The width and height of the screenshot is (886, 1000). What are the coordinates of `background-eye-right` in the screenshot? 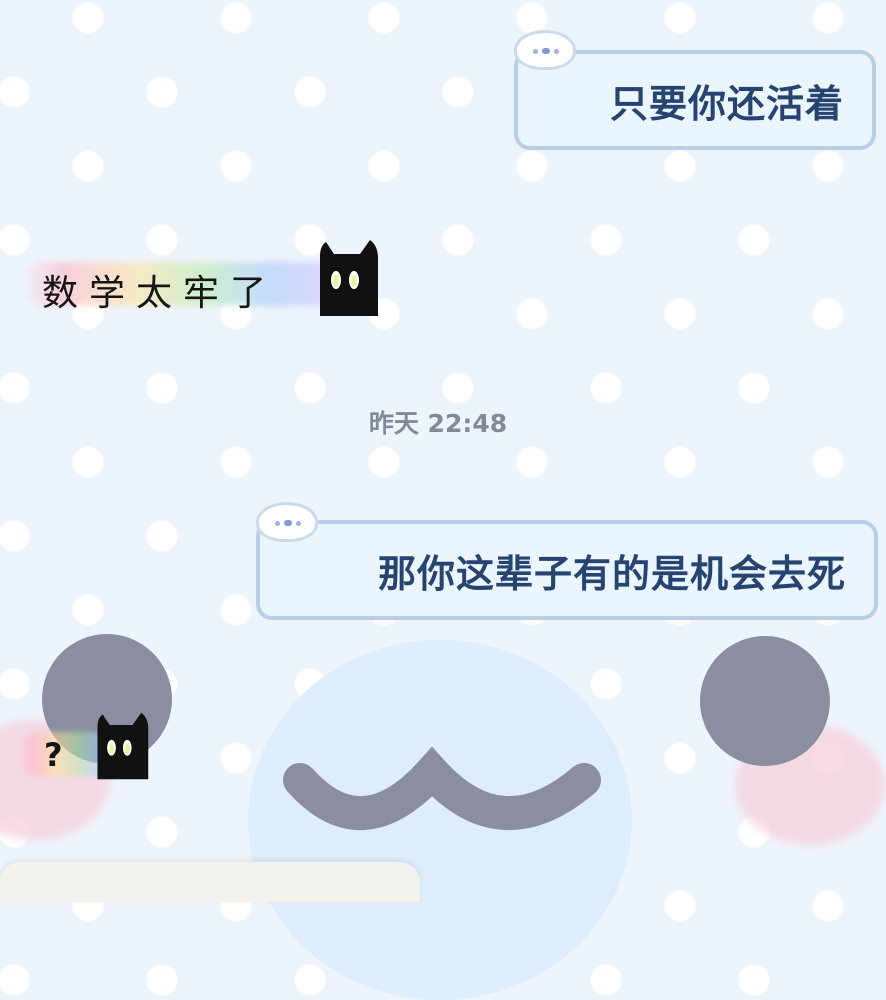 It's located at (765, 701).